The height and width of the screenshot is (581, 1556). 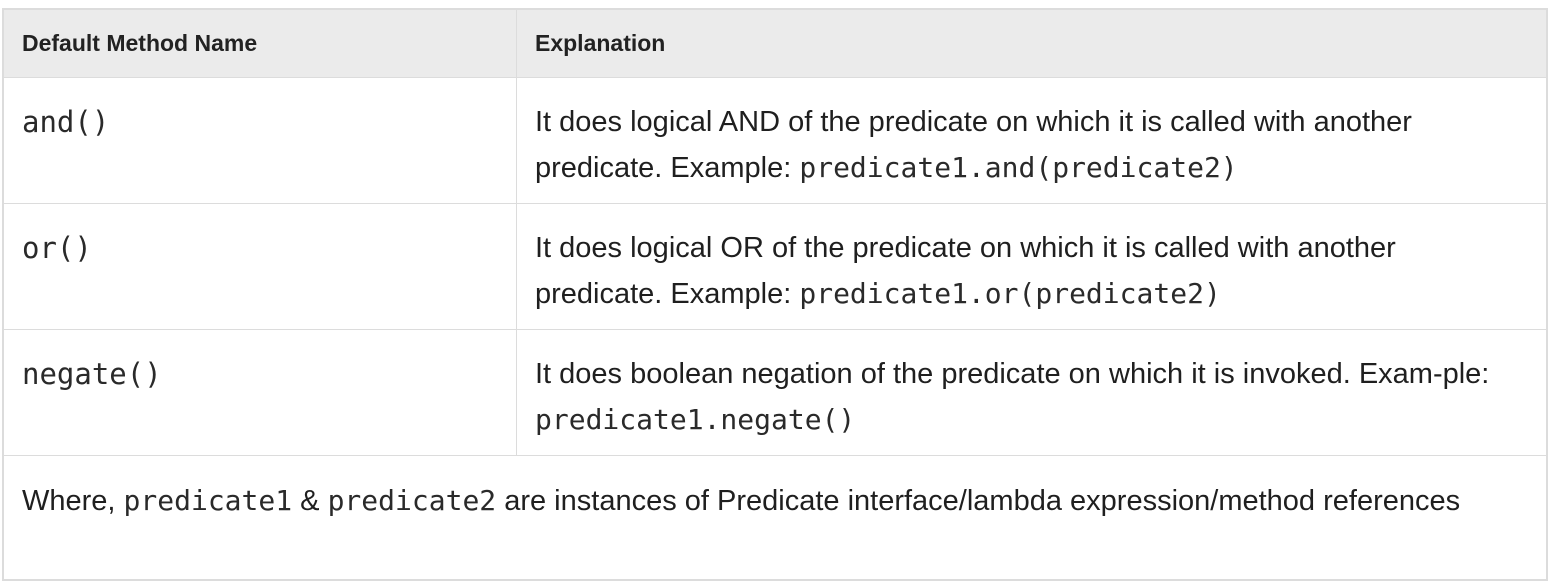 What do you see at coordinates (695, 419) in the screenshot?
I see `example-code: predicate1.negate()` at bounding box center [695, 419].